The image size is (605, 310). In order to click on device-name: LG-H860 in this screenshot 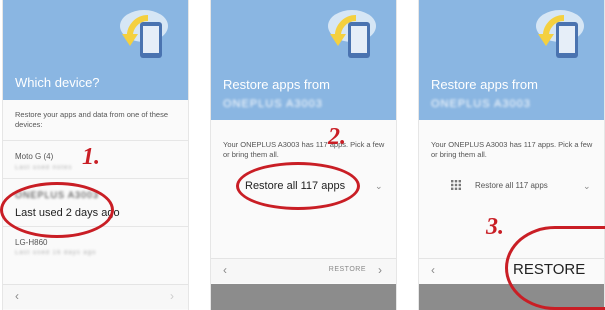, I will do `click(31, 242)`.